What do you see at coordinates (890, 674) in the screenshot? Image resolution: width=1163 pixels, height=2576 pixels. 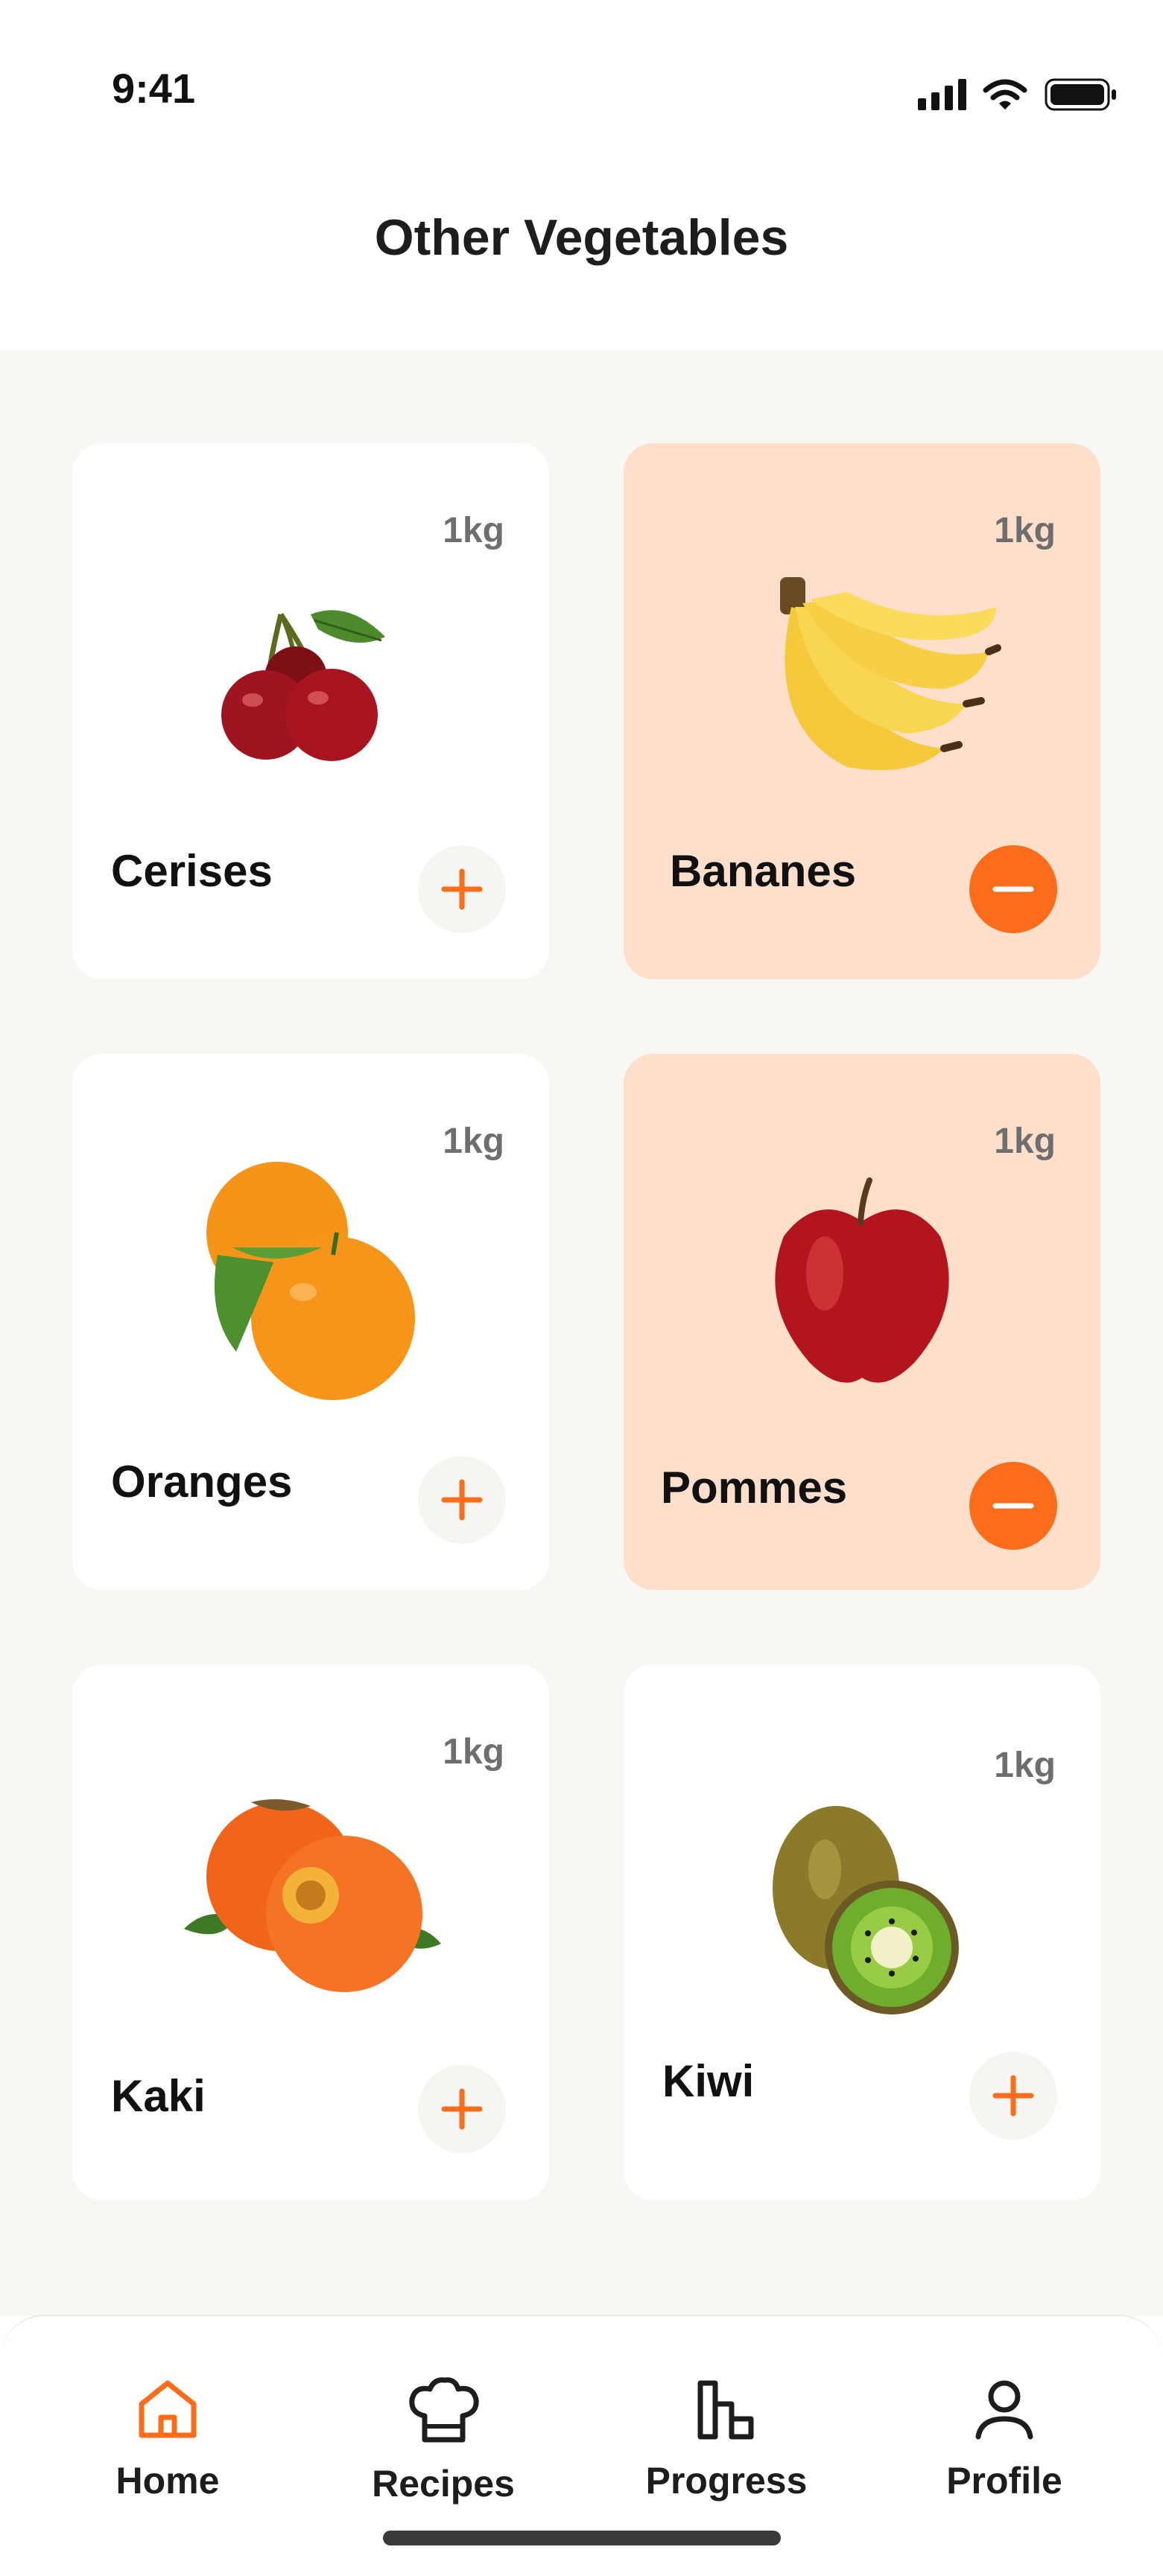 I see `bananas-image` at bounding box center [890, 674].